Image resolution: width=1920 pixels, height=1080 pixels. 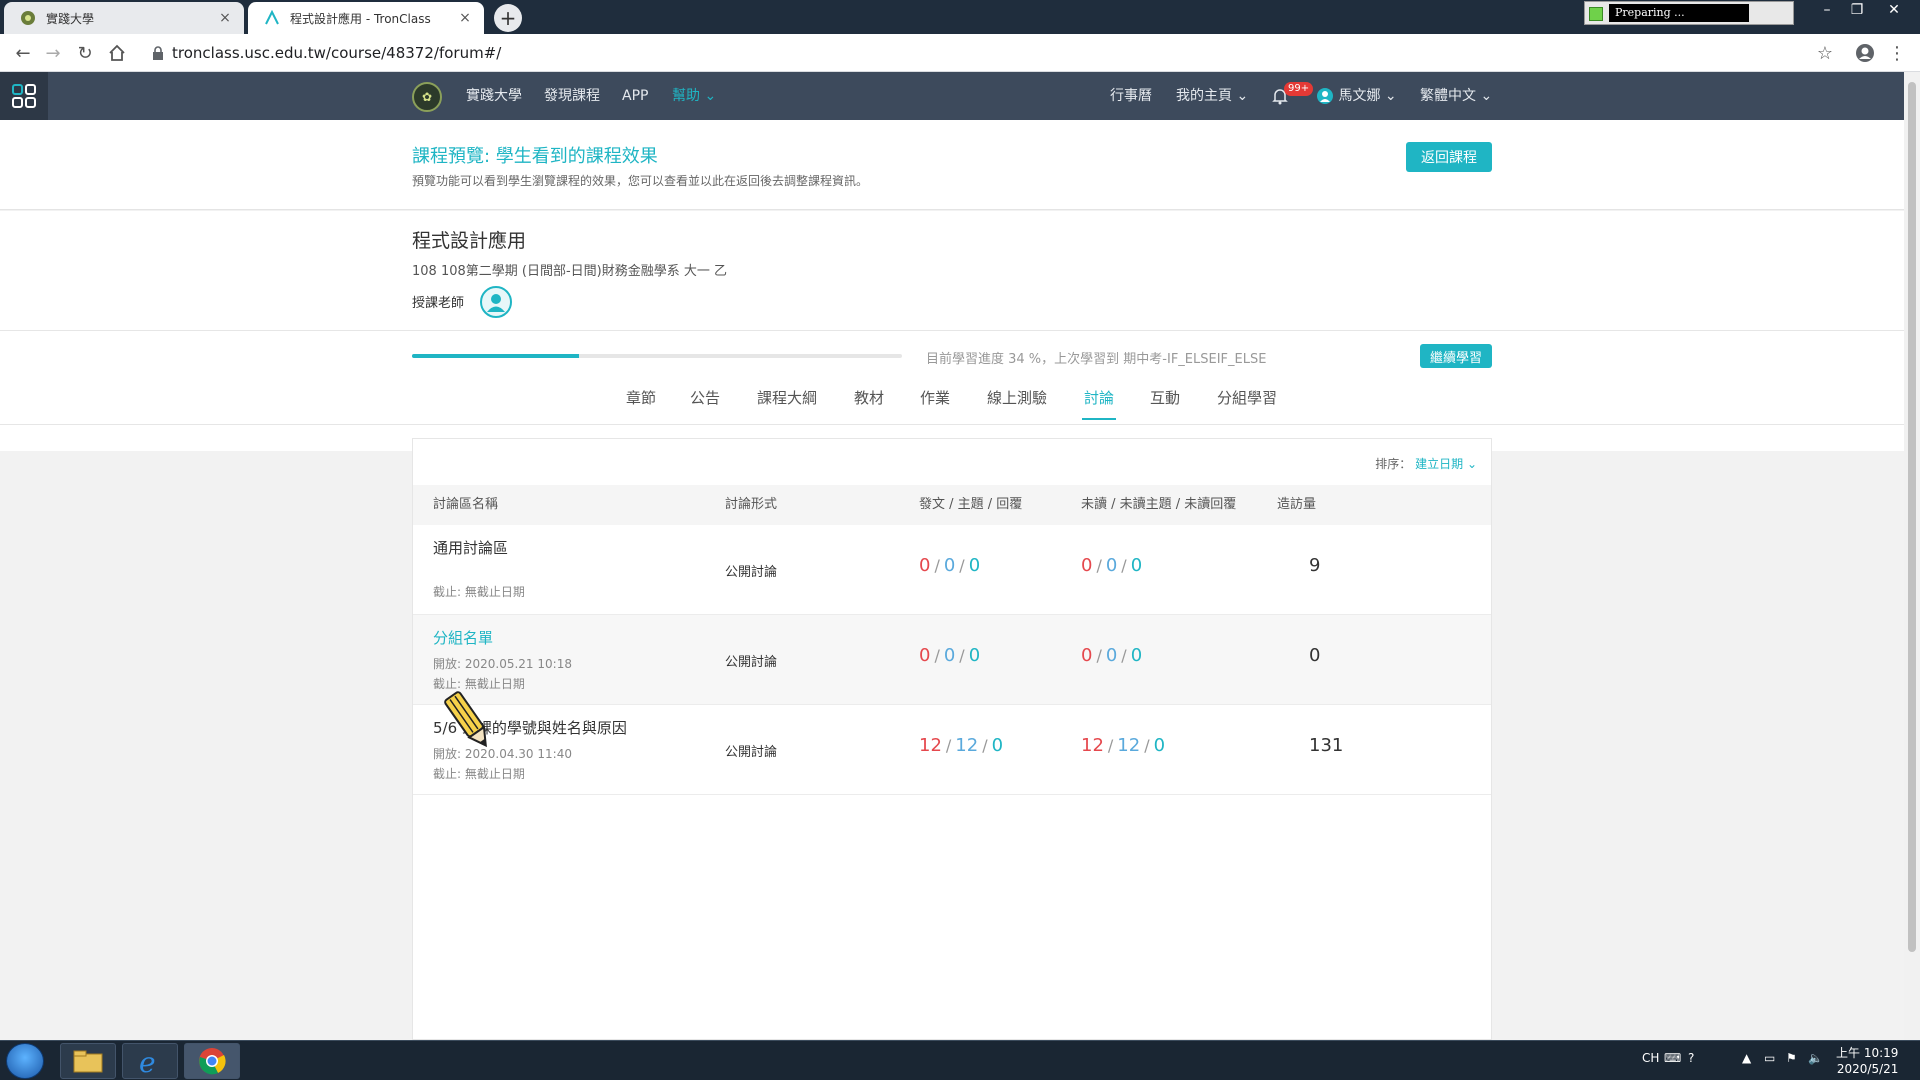 What do you see at coordinates (1165, 404) in the screenshot?
I see `tab-interaction: 互動` at bounding box center [1165, 404].